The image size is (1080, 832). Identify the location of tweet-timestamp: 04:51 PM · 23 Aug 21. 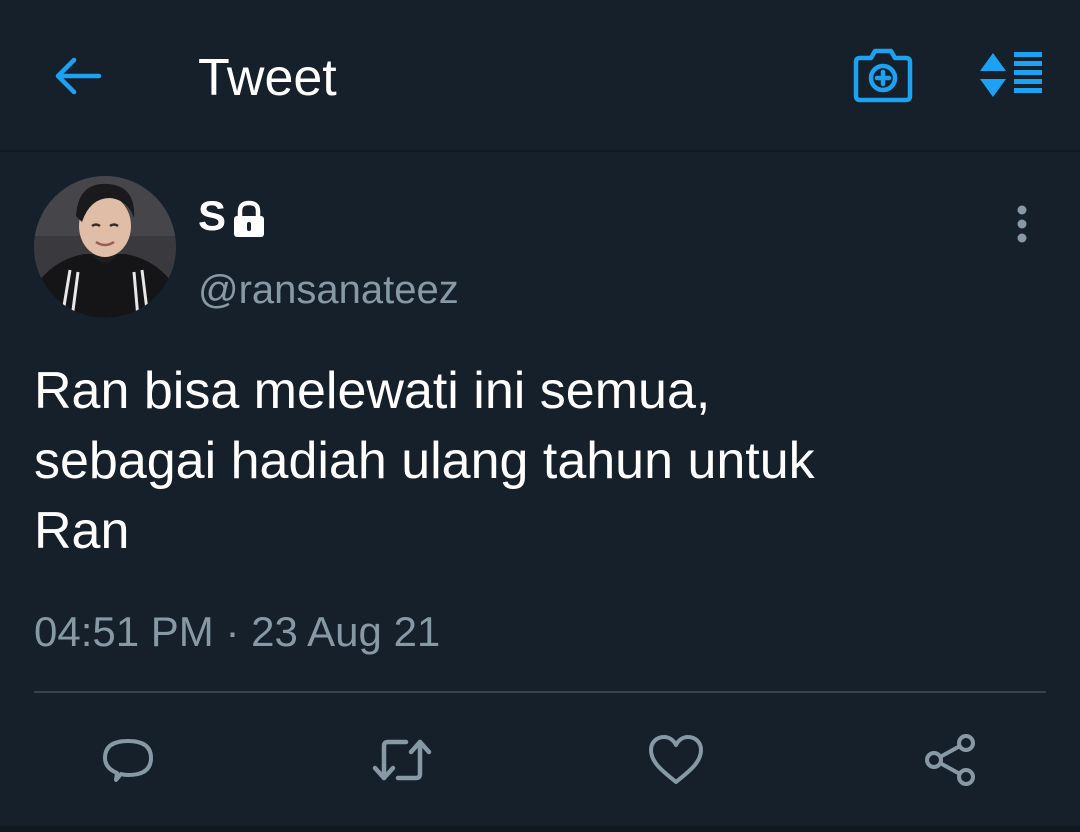
(237, 632).